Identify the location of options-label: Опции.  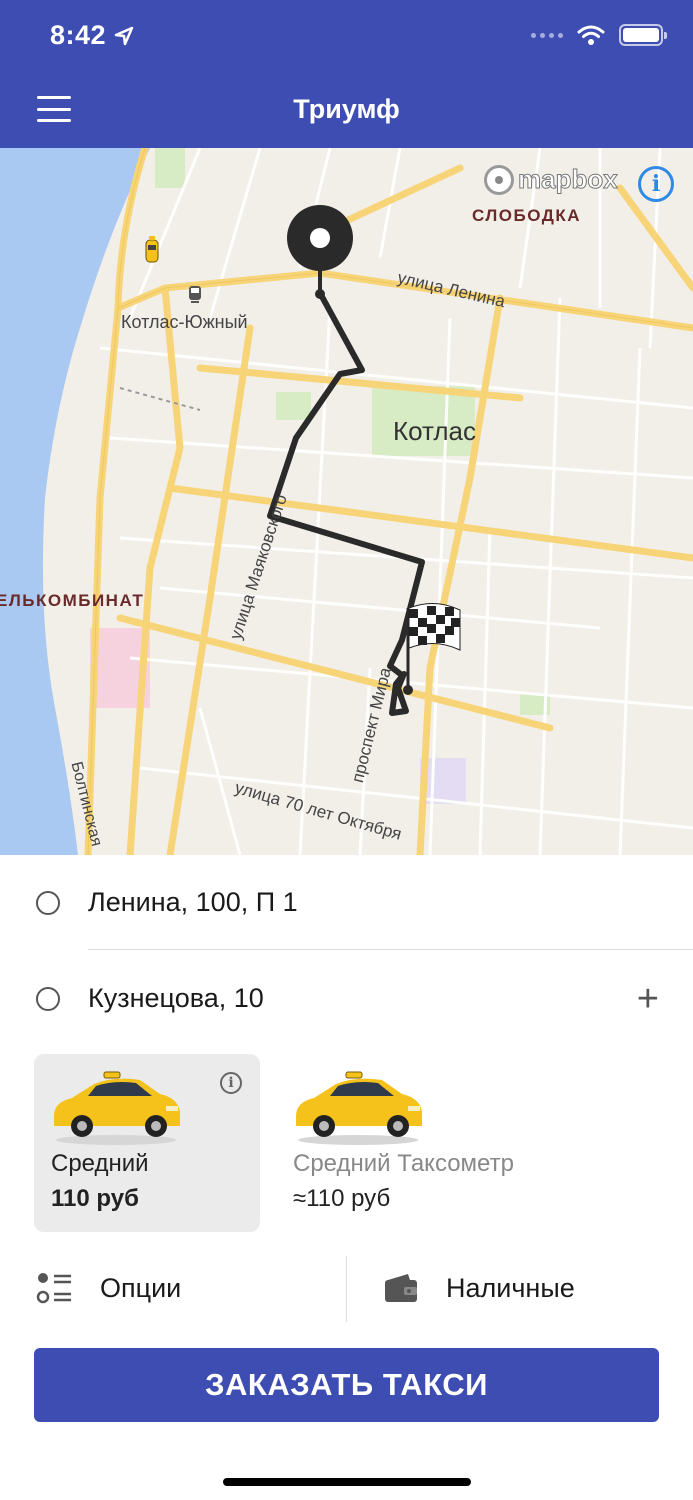
(141, 1287).